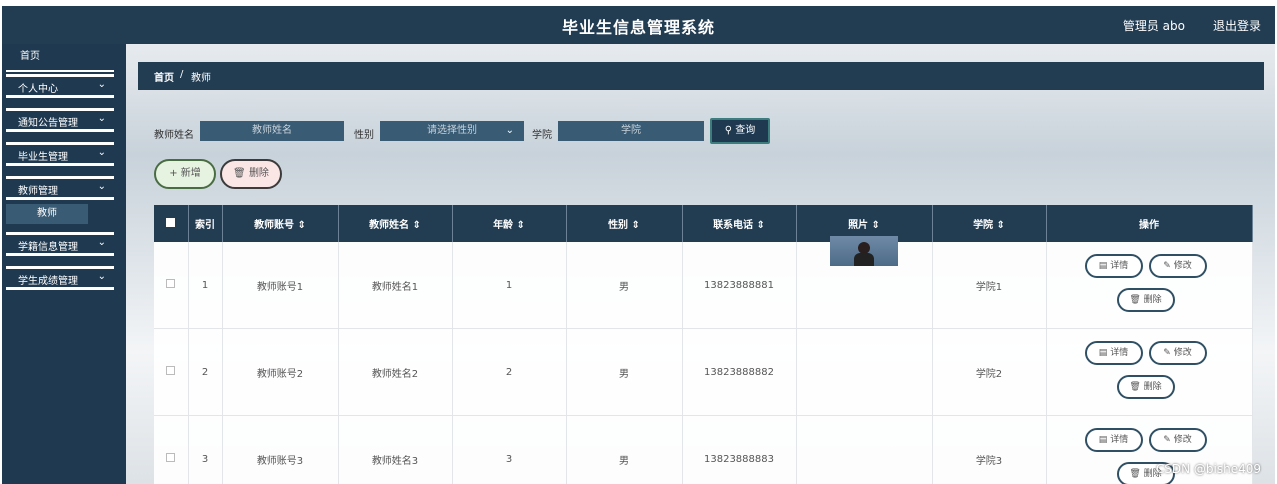  Describe the element at coordinates (631, 131) in the screenshot. I see `college-input: 学院` at that location.